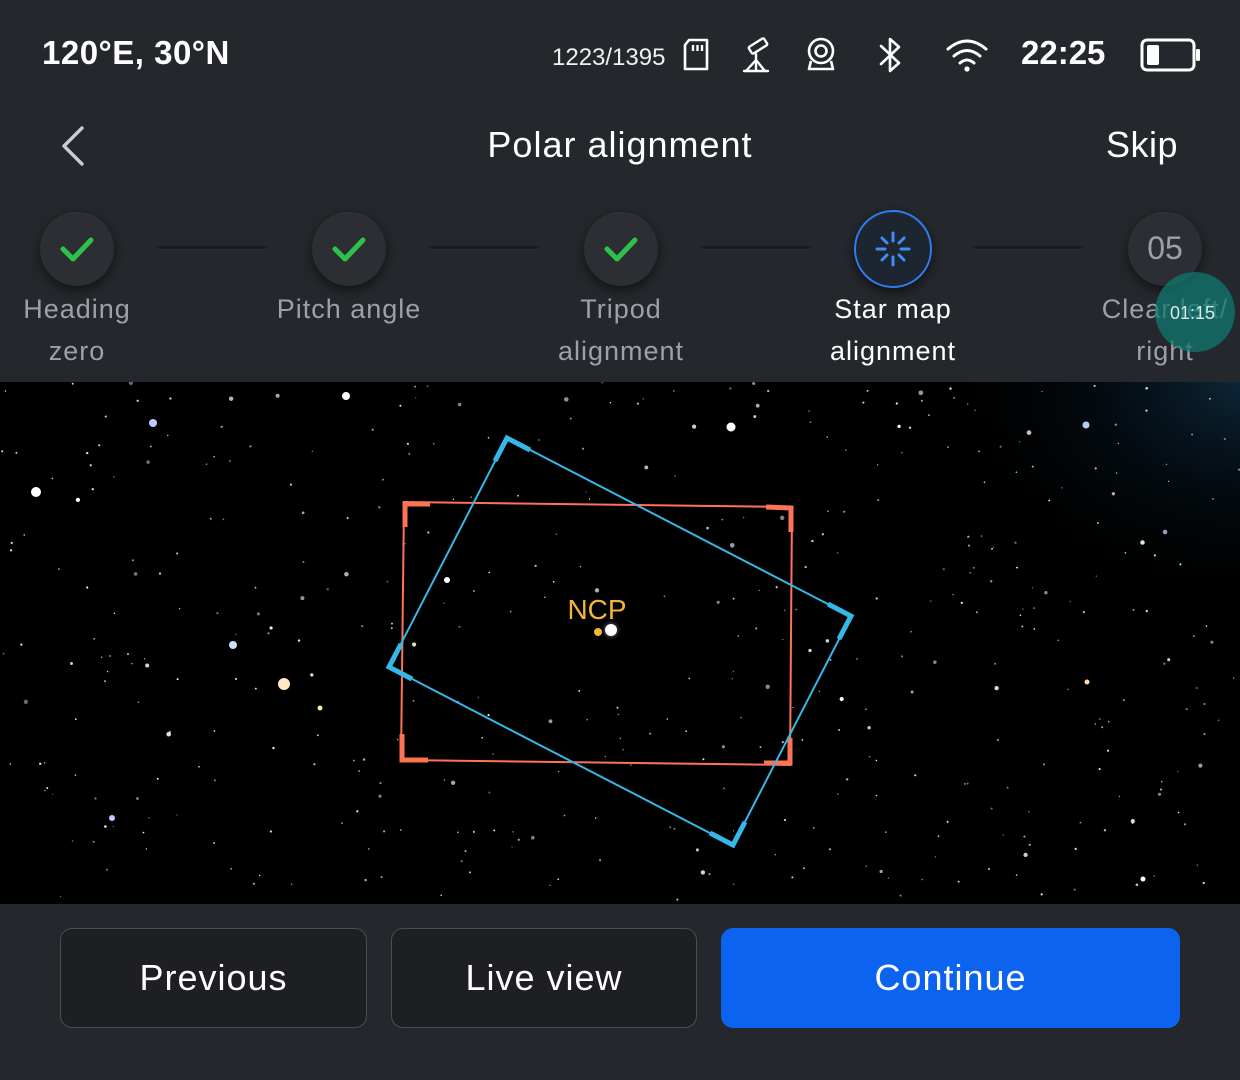 The image size is (1240, 1080). I want to click on check-icon, so click(349, 249).